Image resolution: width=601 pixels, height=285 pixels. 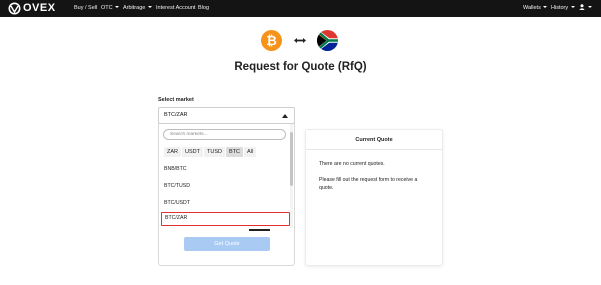 I want to click on market-option-btc-tusd: BTC/TUSD, so click(x=177, y=186).